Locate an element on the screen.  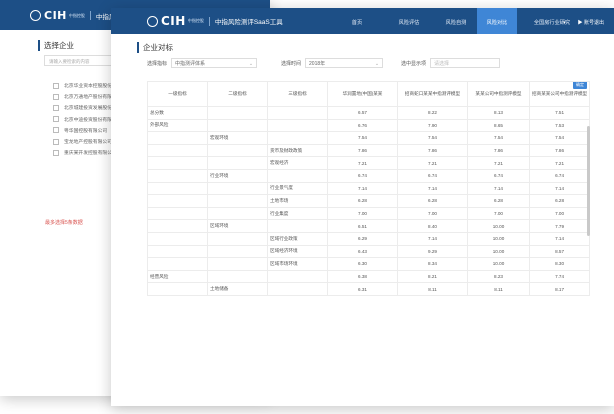
score-cell: 6.31 is located at coordinates (362, 289).